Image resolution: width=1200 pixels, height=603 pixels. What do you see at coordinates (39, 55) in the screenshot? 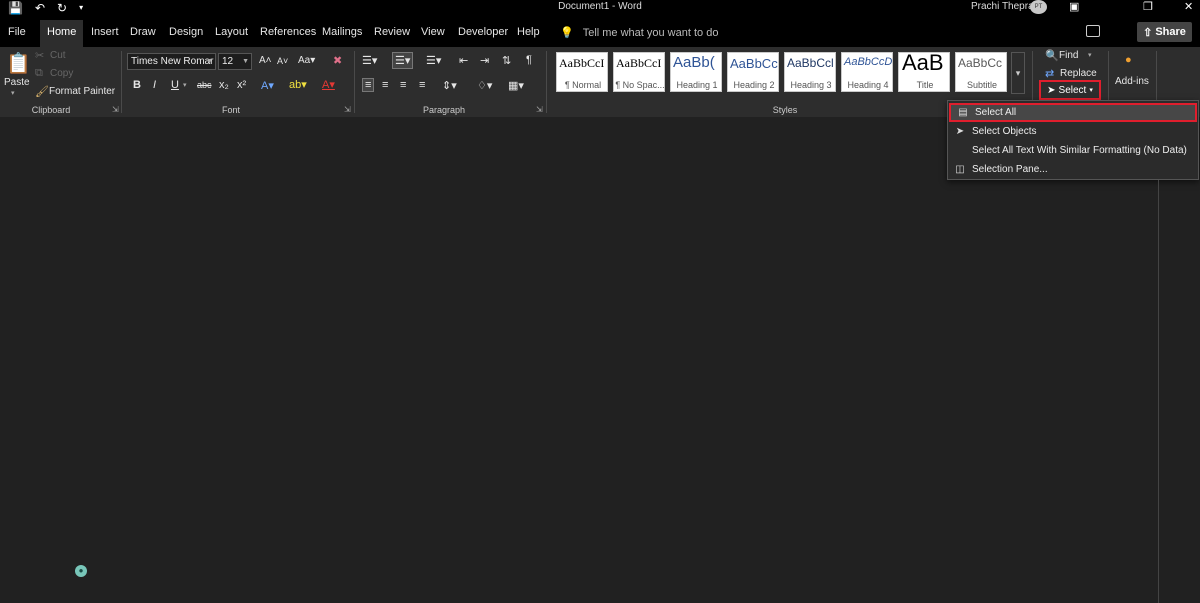
I see `cut-icon: ✂` at bounding box center [39, 55].